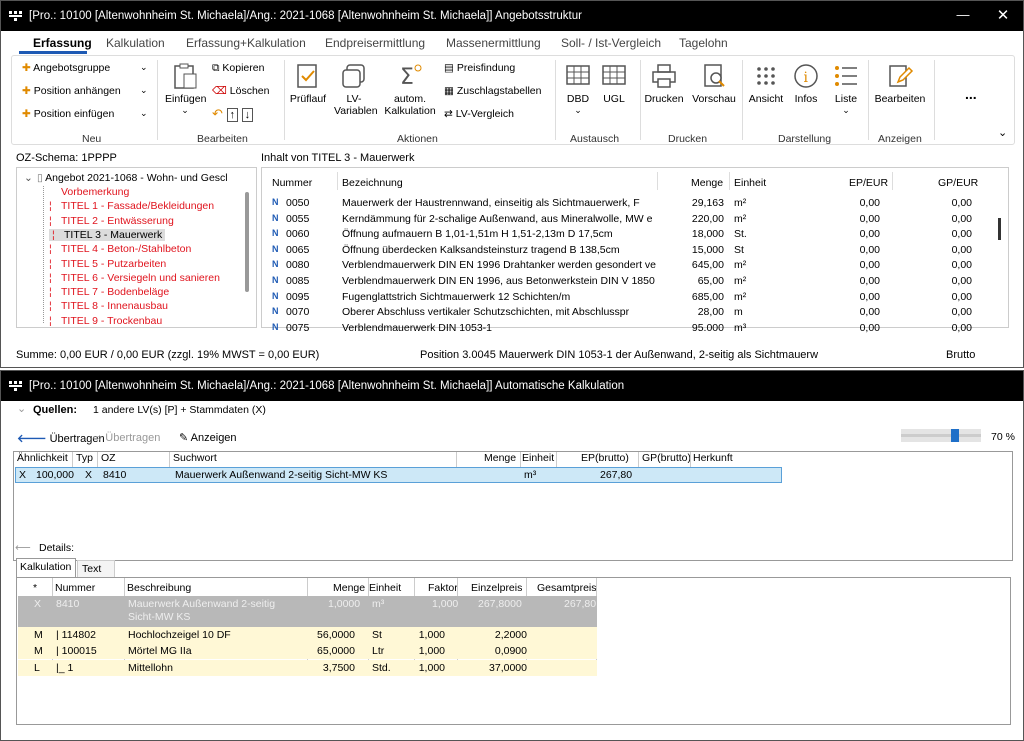 This screenshot has height=741, width=1024. I want to click on collapse-quellen-icon: ⌄, so click(21, 408).